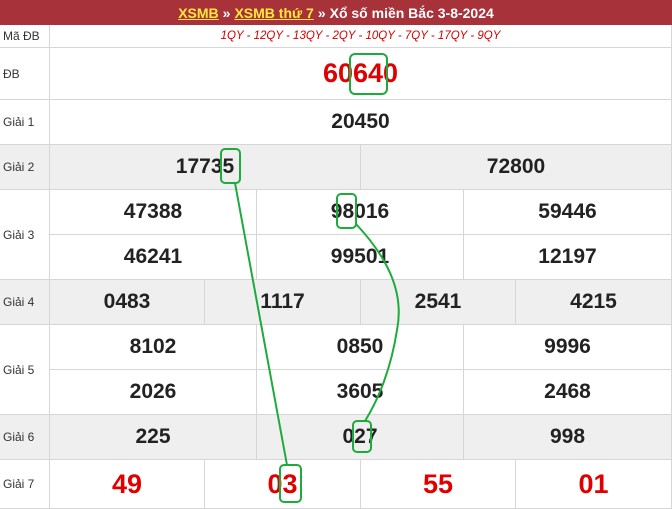 This screenshot has width=672, height=509. Describe the element at coordinates (273, 13) in the screenshot. I see `xsmb-saturday-link: XSMB thứ 7` at that location.